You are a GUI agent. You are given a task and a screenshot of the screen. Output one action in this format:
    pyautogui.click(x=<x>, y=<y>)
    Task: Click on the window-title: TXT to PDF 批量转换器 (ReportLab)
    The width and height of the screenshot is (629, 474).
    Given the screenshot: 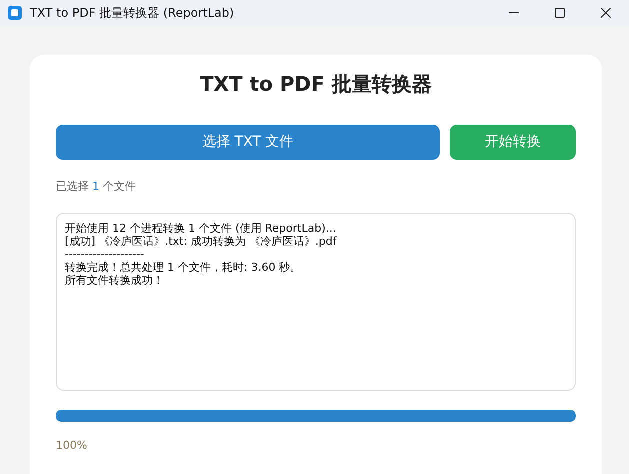 What is the action you would take?
    pyautogui.click(x=132, y=13)
    